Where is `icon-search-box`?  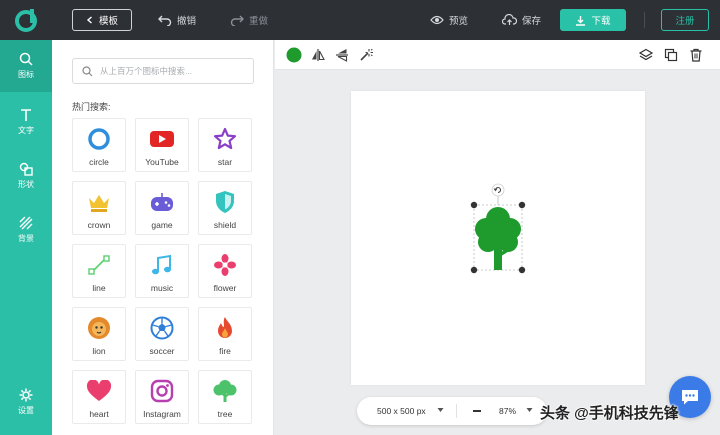 icon-search-box is located at coordinates (163, 71).